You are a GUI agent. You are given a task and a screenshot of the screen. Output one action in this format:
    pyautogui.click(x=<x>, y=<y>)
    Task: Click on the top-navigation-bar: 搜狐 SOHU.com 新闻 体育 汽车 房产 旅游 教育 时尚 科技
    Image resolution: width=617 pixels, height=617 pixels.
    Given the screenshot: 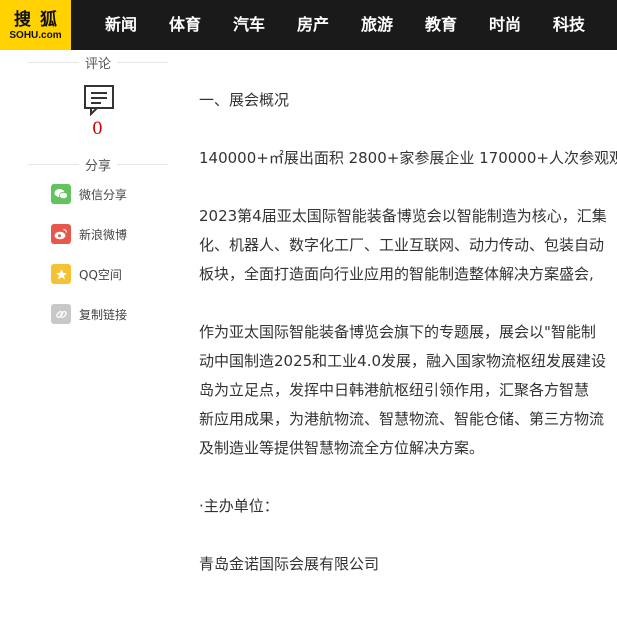 What is the action you would take?
    pyautogui.click(x=308, y=25)
    